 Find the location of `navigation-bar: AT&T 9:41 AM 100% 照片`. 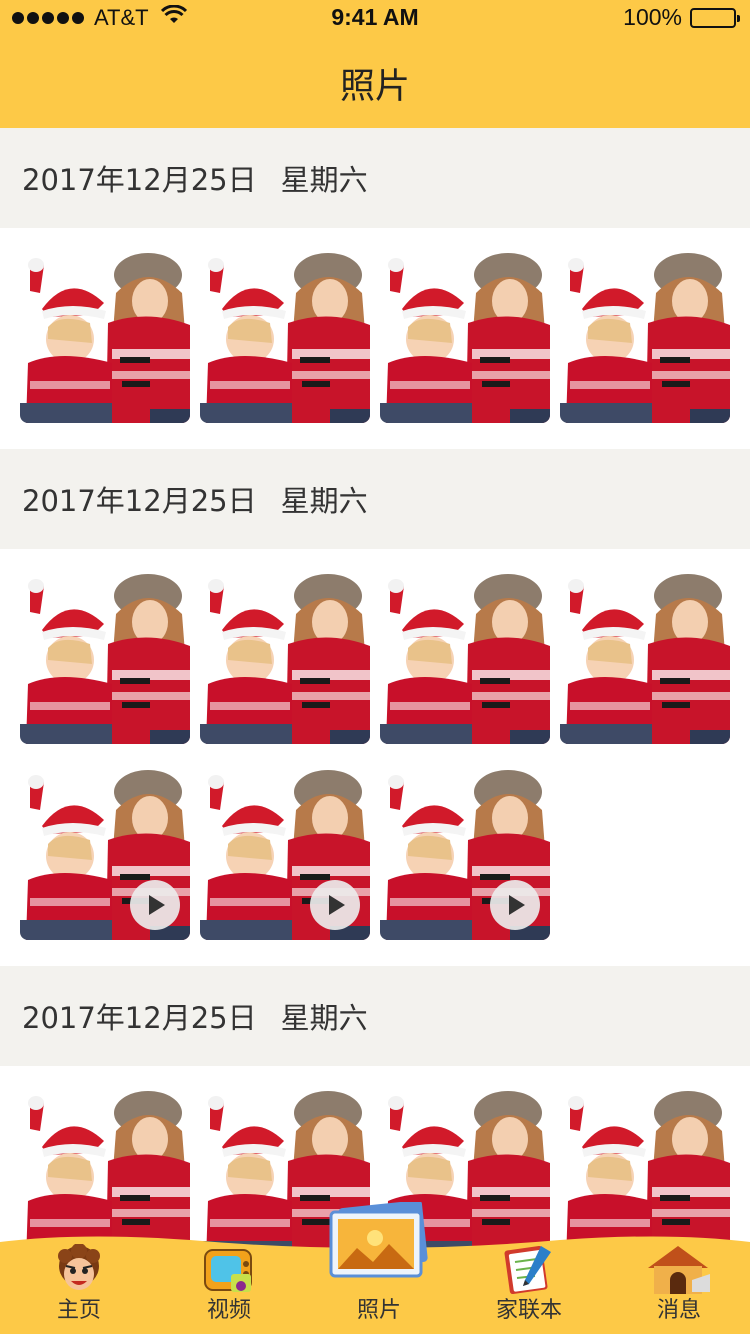

navigation-bar: AT&T 9:41 AM 100% 照片 is located at coordinates (375, 64).